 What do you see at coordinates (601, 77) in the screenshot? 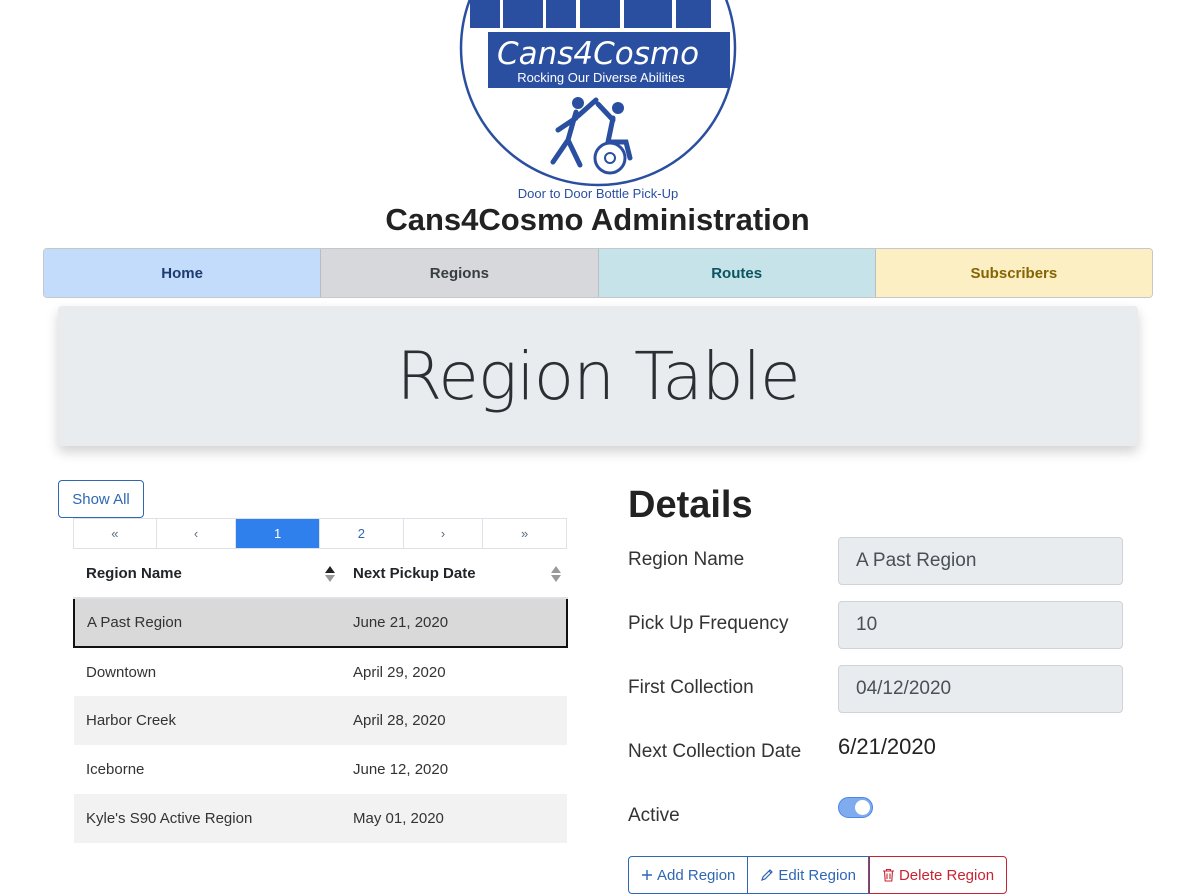
I see `logo-tagline-text: Rocking Our Diverse Abilities` at bounding box center [601, 77].